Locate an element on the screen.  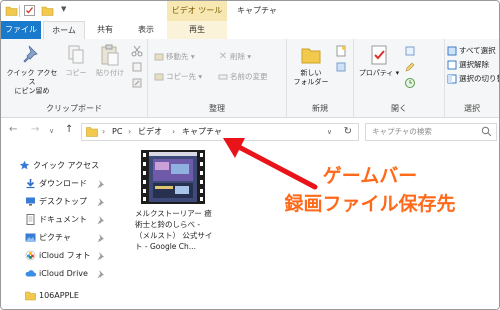
divider is located at coordinates (19, 11).